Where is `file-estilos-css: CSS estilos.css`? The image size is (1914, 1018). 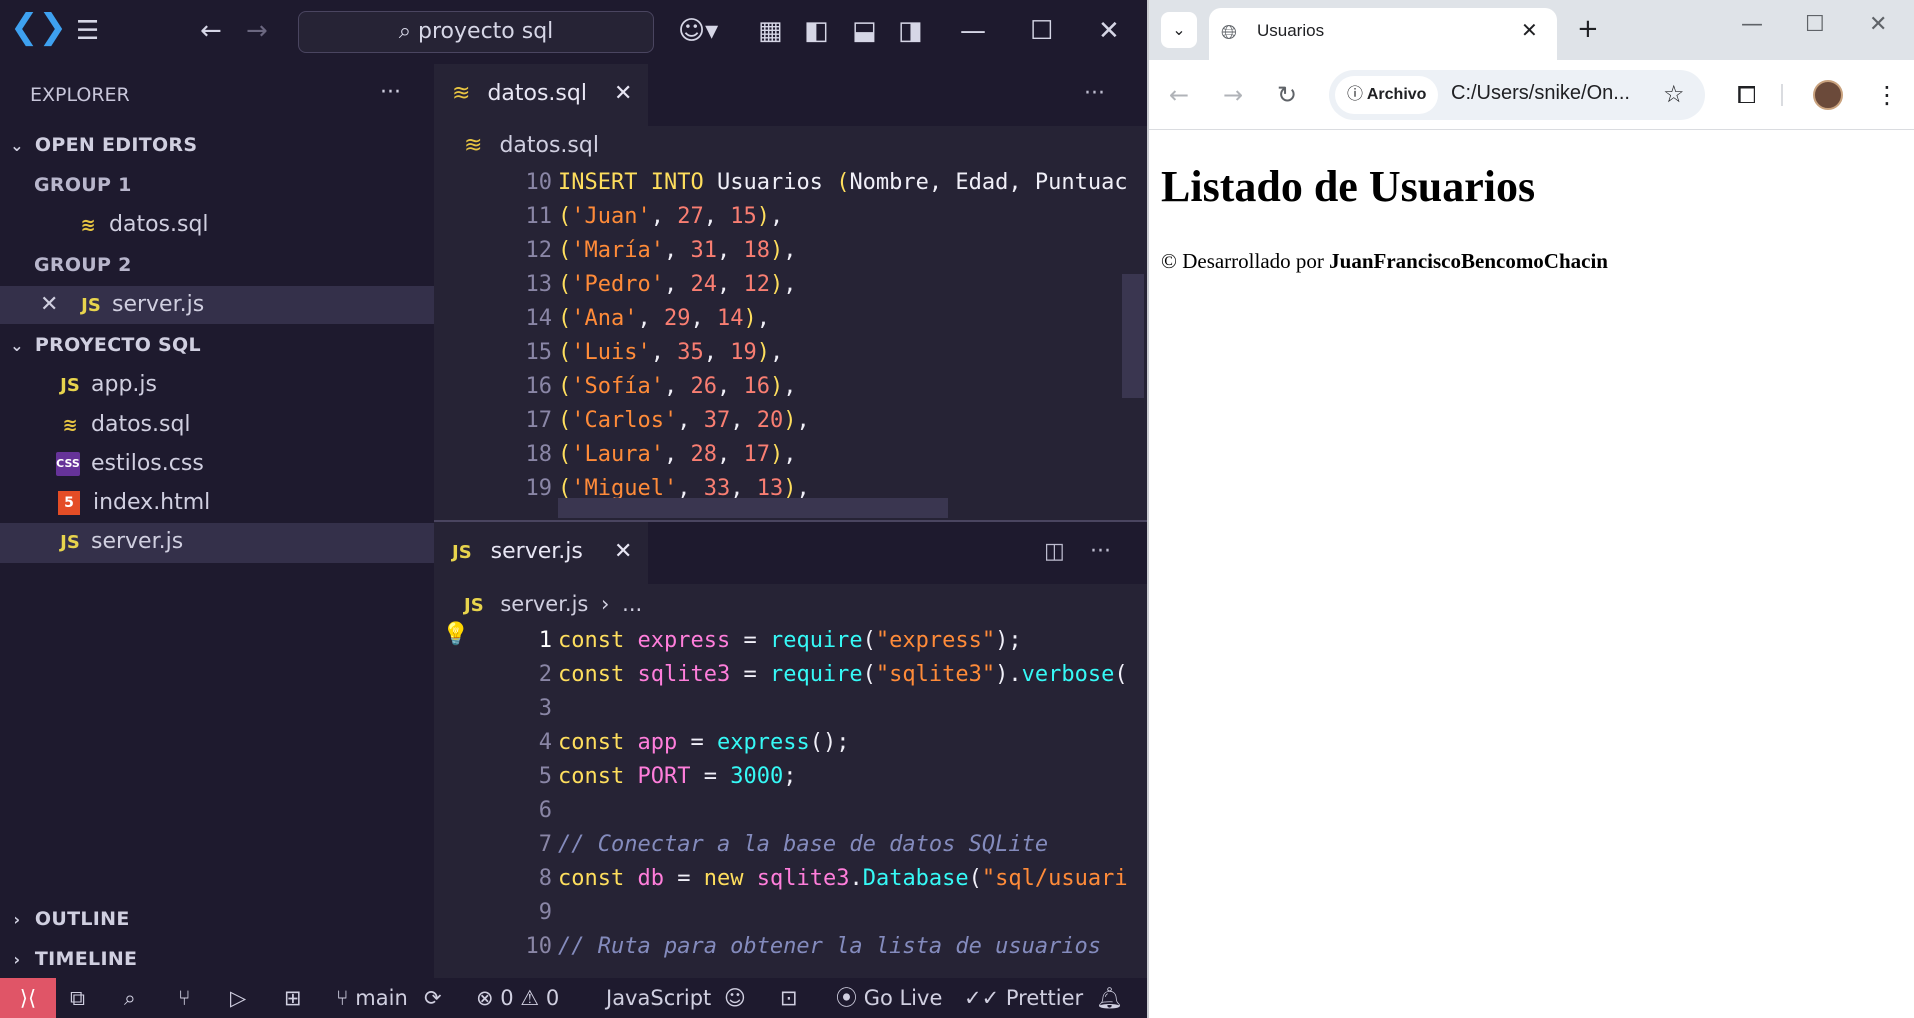
file-estilos-css: CSS estilos.css is located at coordinates (217, 464).